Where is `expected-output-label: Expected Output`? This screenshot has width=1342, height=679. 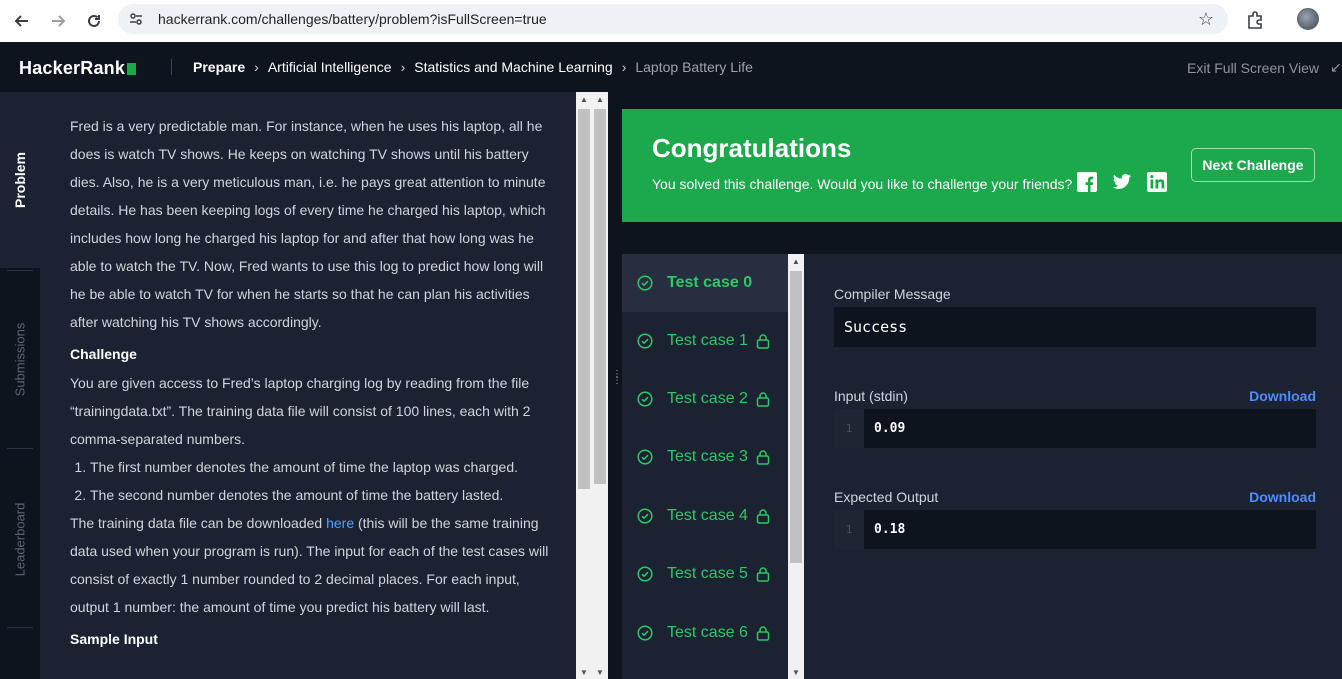
expected-output-label: Expected Output is located at coordinates (886, 497).